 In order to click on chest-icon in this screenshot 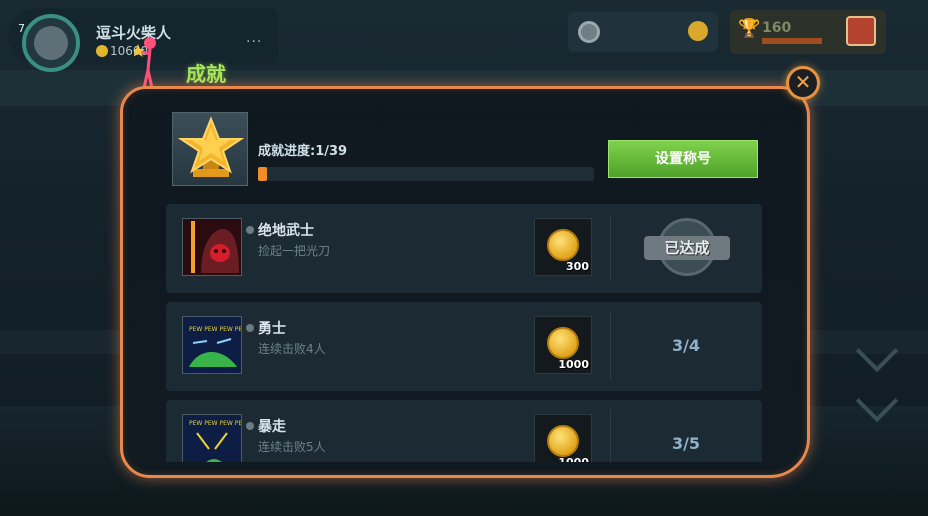, I will do `click(861, 31)`.